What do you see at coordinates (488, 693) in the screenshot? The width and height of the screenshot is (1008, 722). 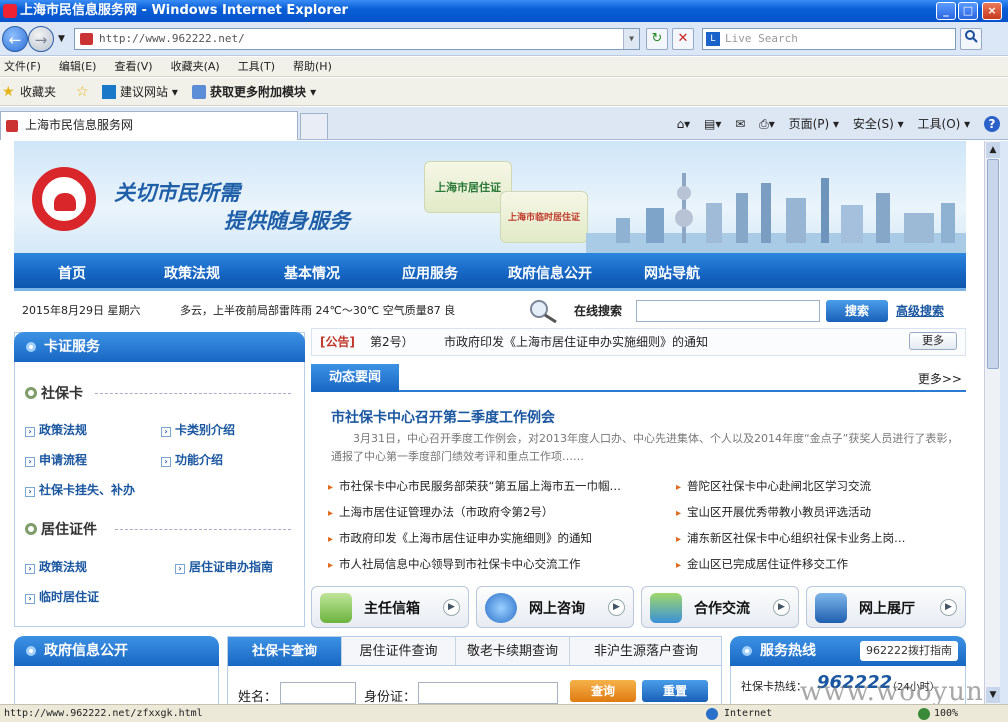 I see `id-input` at bounding box center [488, 693].